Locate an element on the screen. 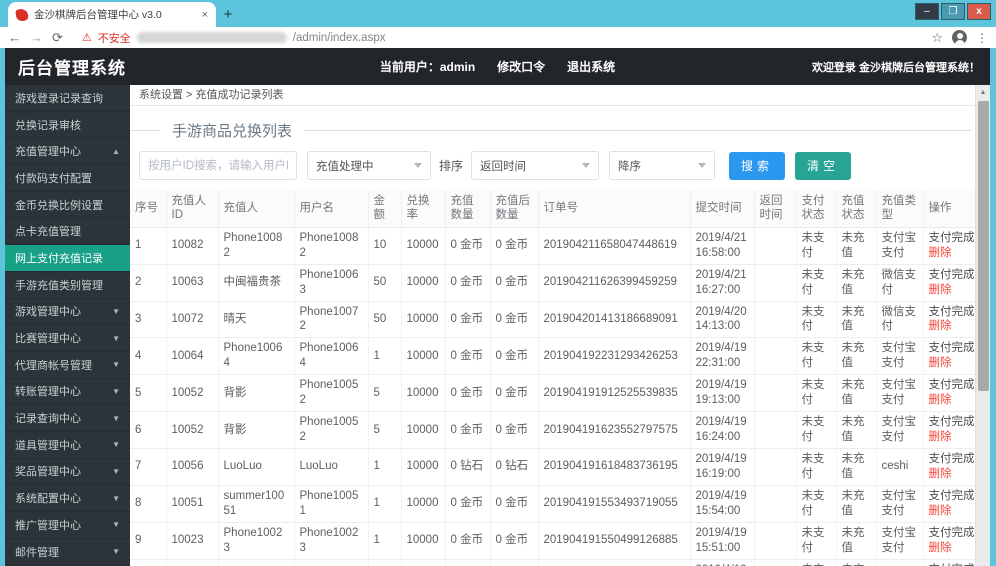 This screenshot has width=996, height=566. column-header: 充值人 is located at coordinates (256, 209).